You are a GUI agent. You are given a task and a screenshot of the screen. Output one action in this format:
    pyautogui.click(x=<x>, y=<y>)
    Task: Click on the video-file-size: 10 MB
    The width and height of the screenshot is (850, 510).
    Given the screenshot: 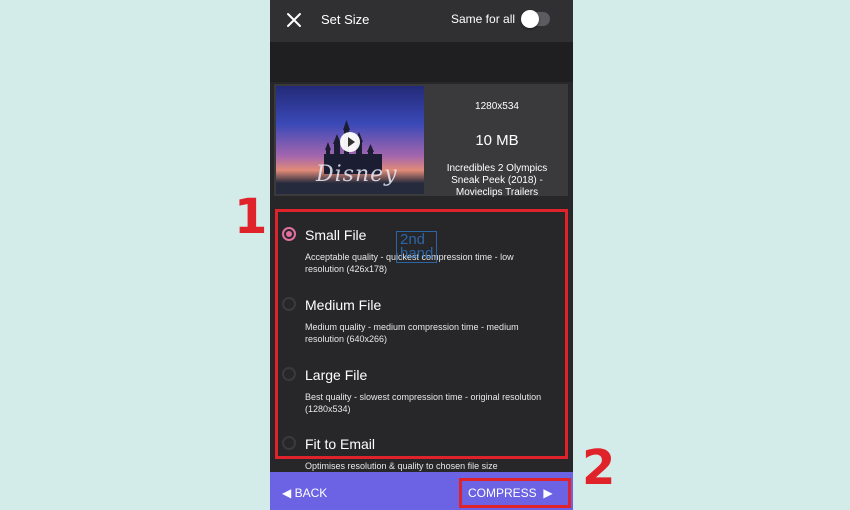 What is the action you would take?
    pyautogui.click(x=497, y=140)
    